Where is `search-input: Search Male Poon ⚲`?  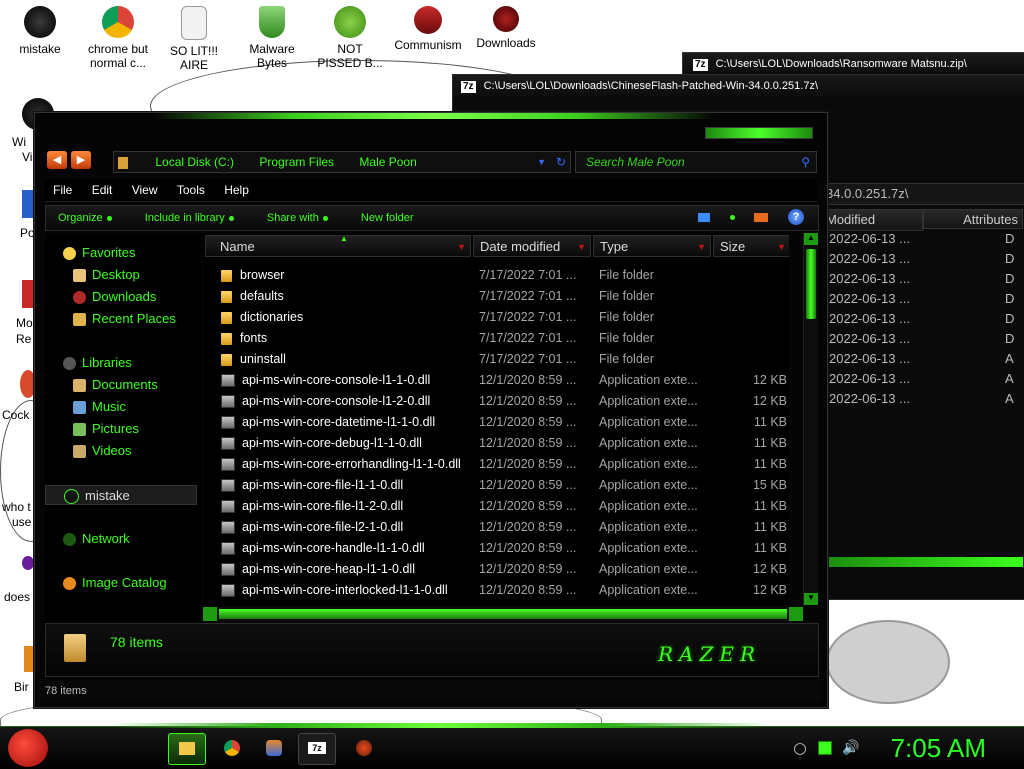 search-input: Search Male Poon ⚲ is located at coordinates (696, 162).